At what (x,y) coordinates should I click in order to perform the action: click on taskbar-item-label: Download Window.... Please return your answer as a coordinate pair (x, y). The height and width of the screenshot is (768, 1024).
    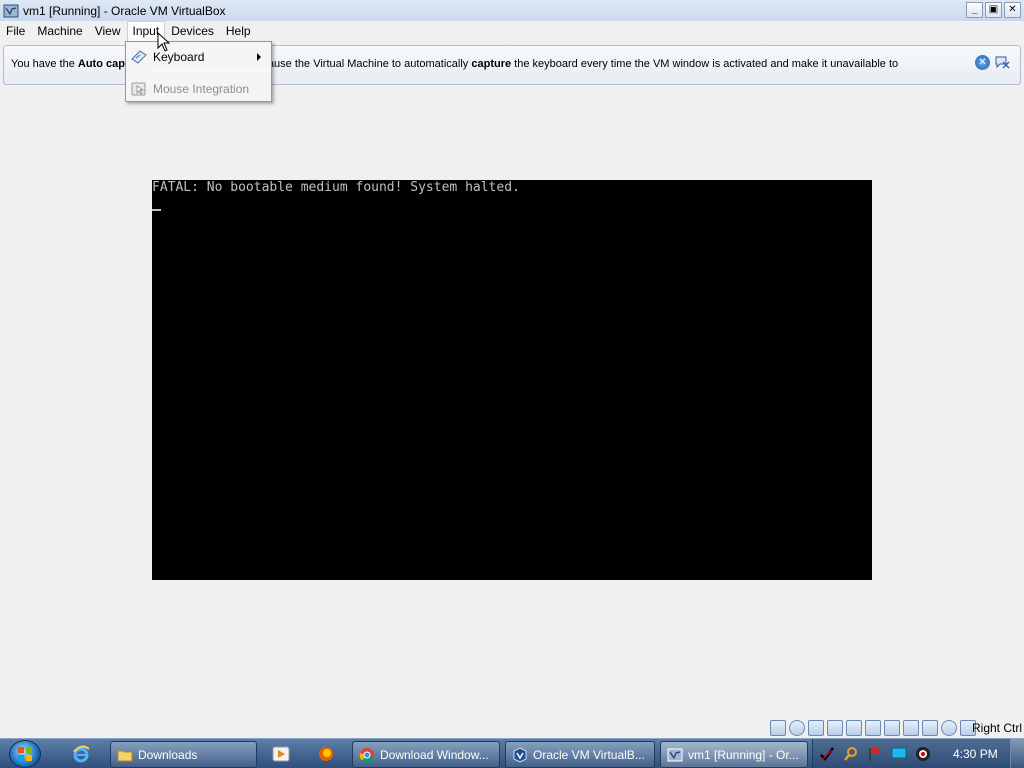
    Looking at the image, I should click on (434, 754).